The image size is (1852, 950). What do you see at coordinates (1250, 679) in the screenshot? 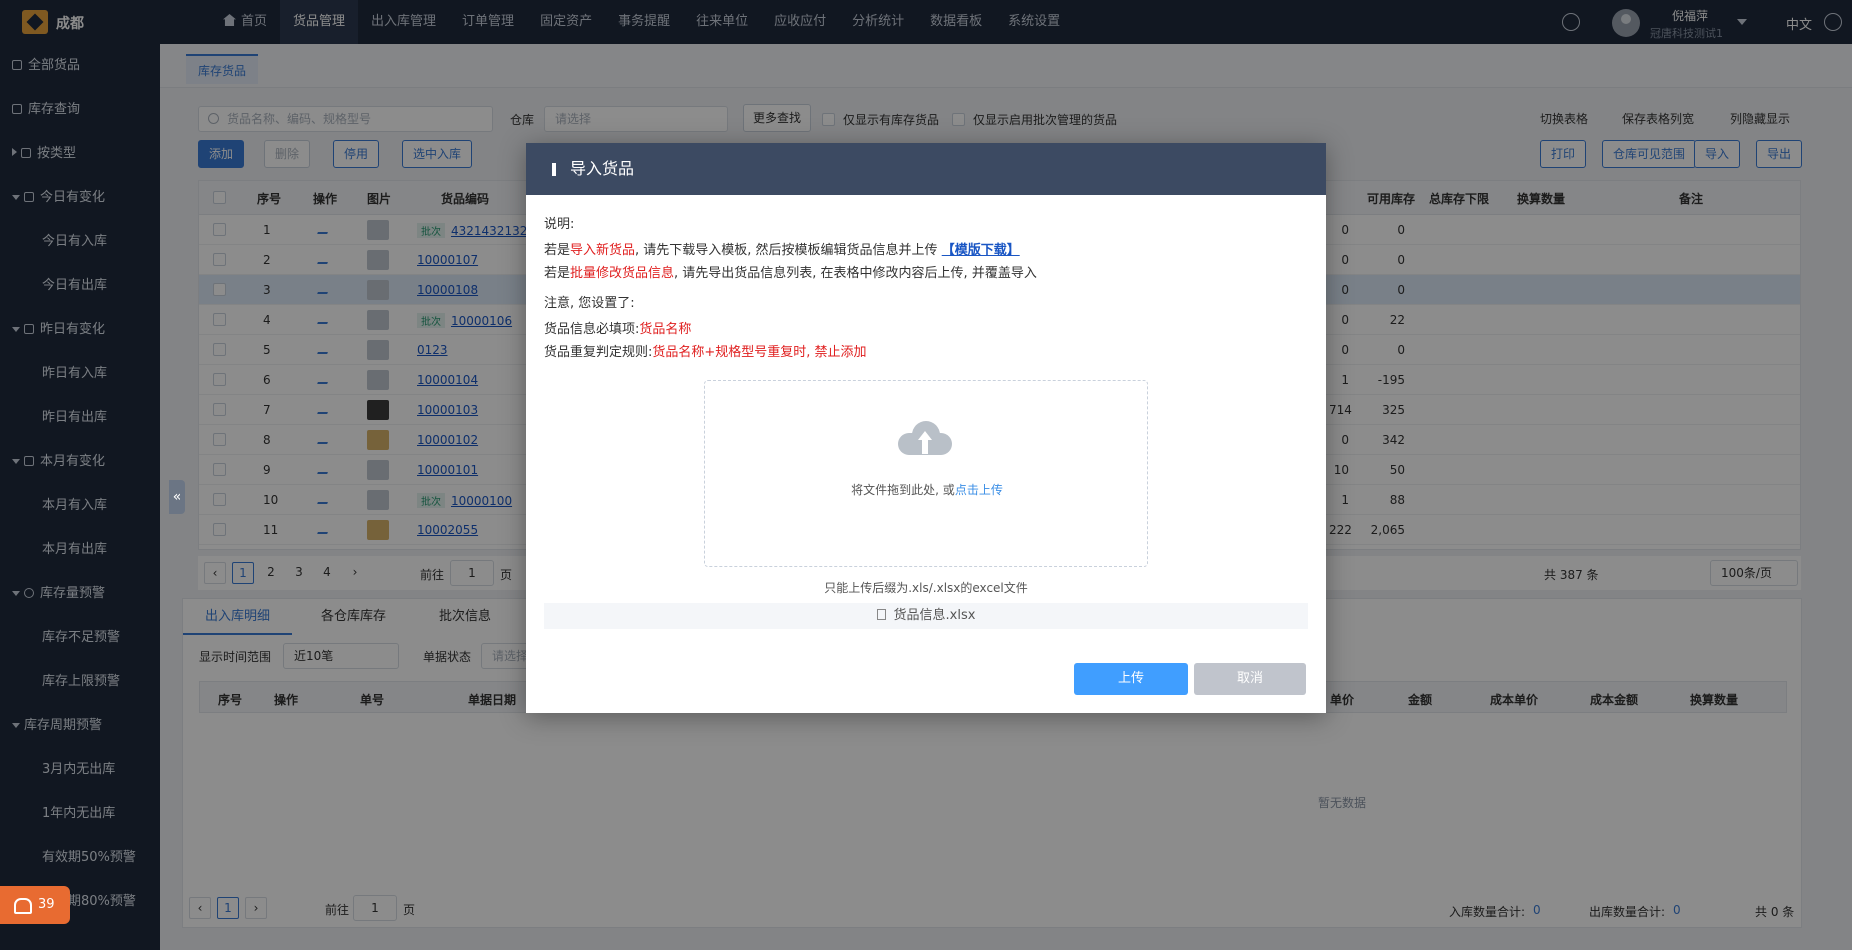
I see `cancel-button: 取消` at bounding box center [1250, 679].